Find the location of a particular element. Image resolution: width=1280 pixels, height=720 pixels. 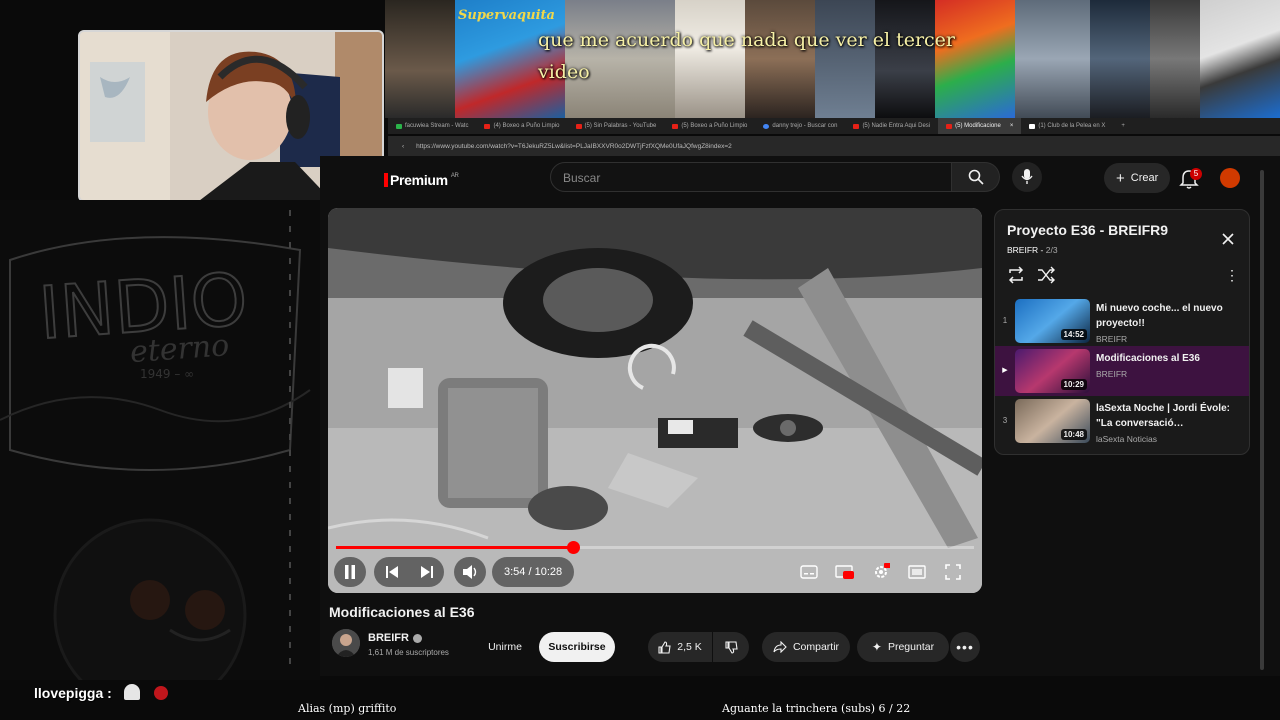

playlist-item-active: ▶ 10:29 Modificaciones al E36 BREIFR is located at coordinates (1122, 371).